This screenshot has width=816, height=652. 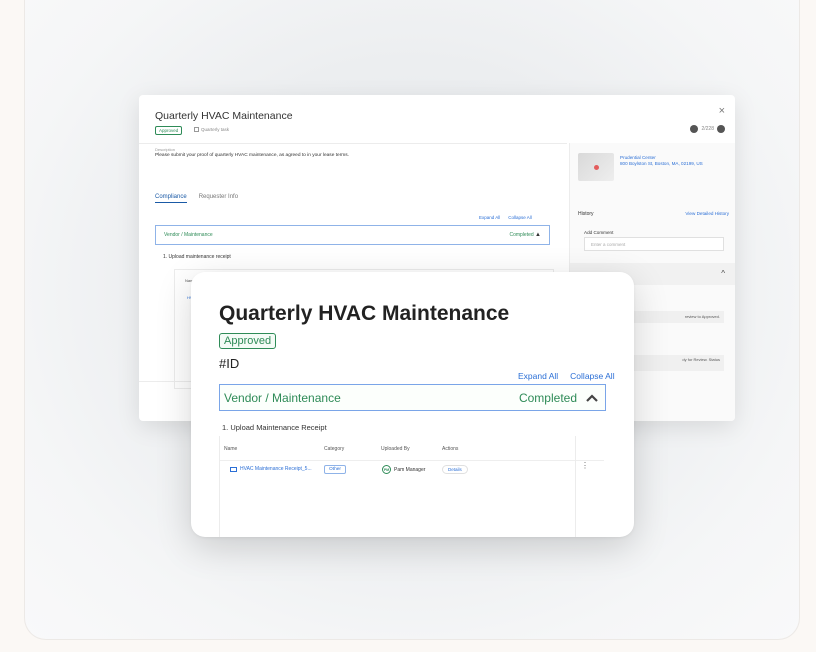 I want to click on page-title: Quarterly HVAC Maintenance, so click(x=364, y=313).